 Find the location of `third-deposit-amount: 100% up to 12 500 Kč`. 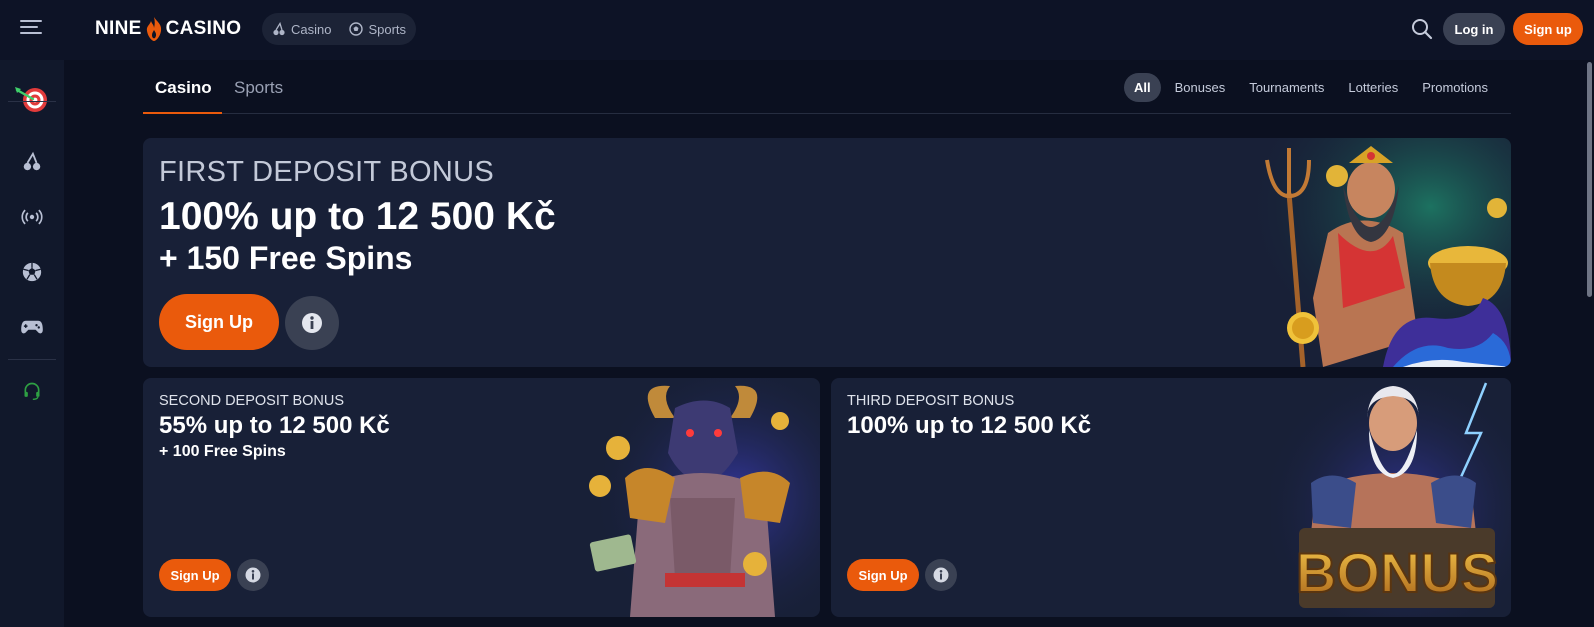

third-deposit-amount: 100% up to 12 500 Kč is located at coordinates (969, 425).